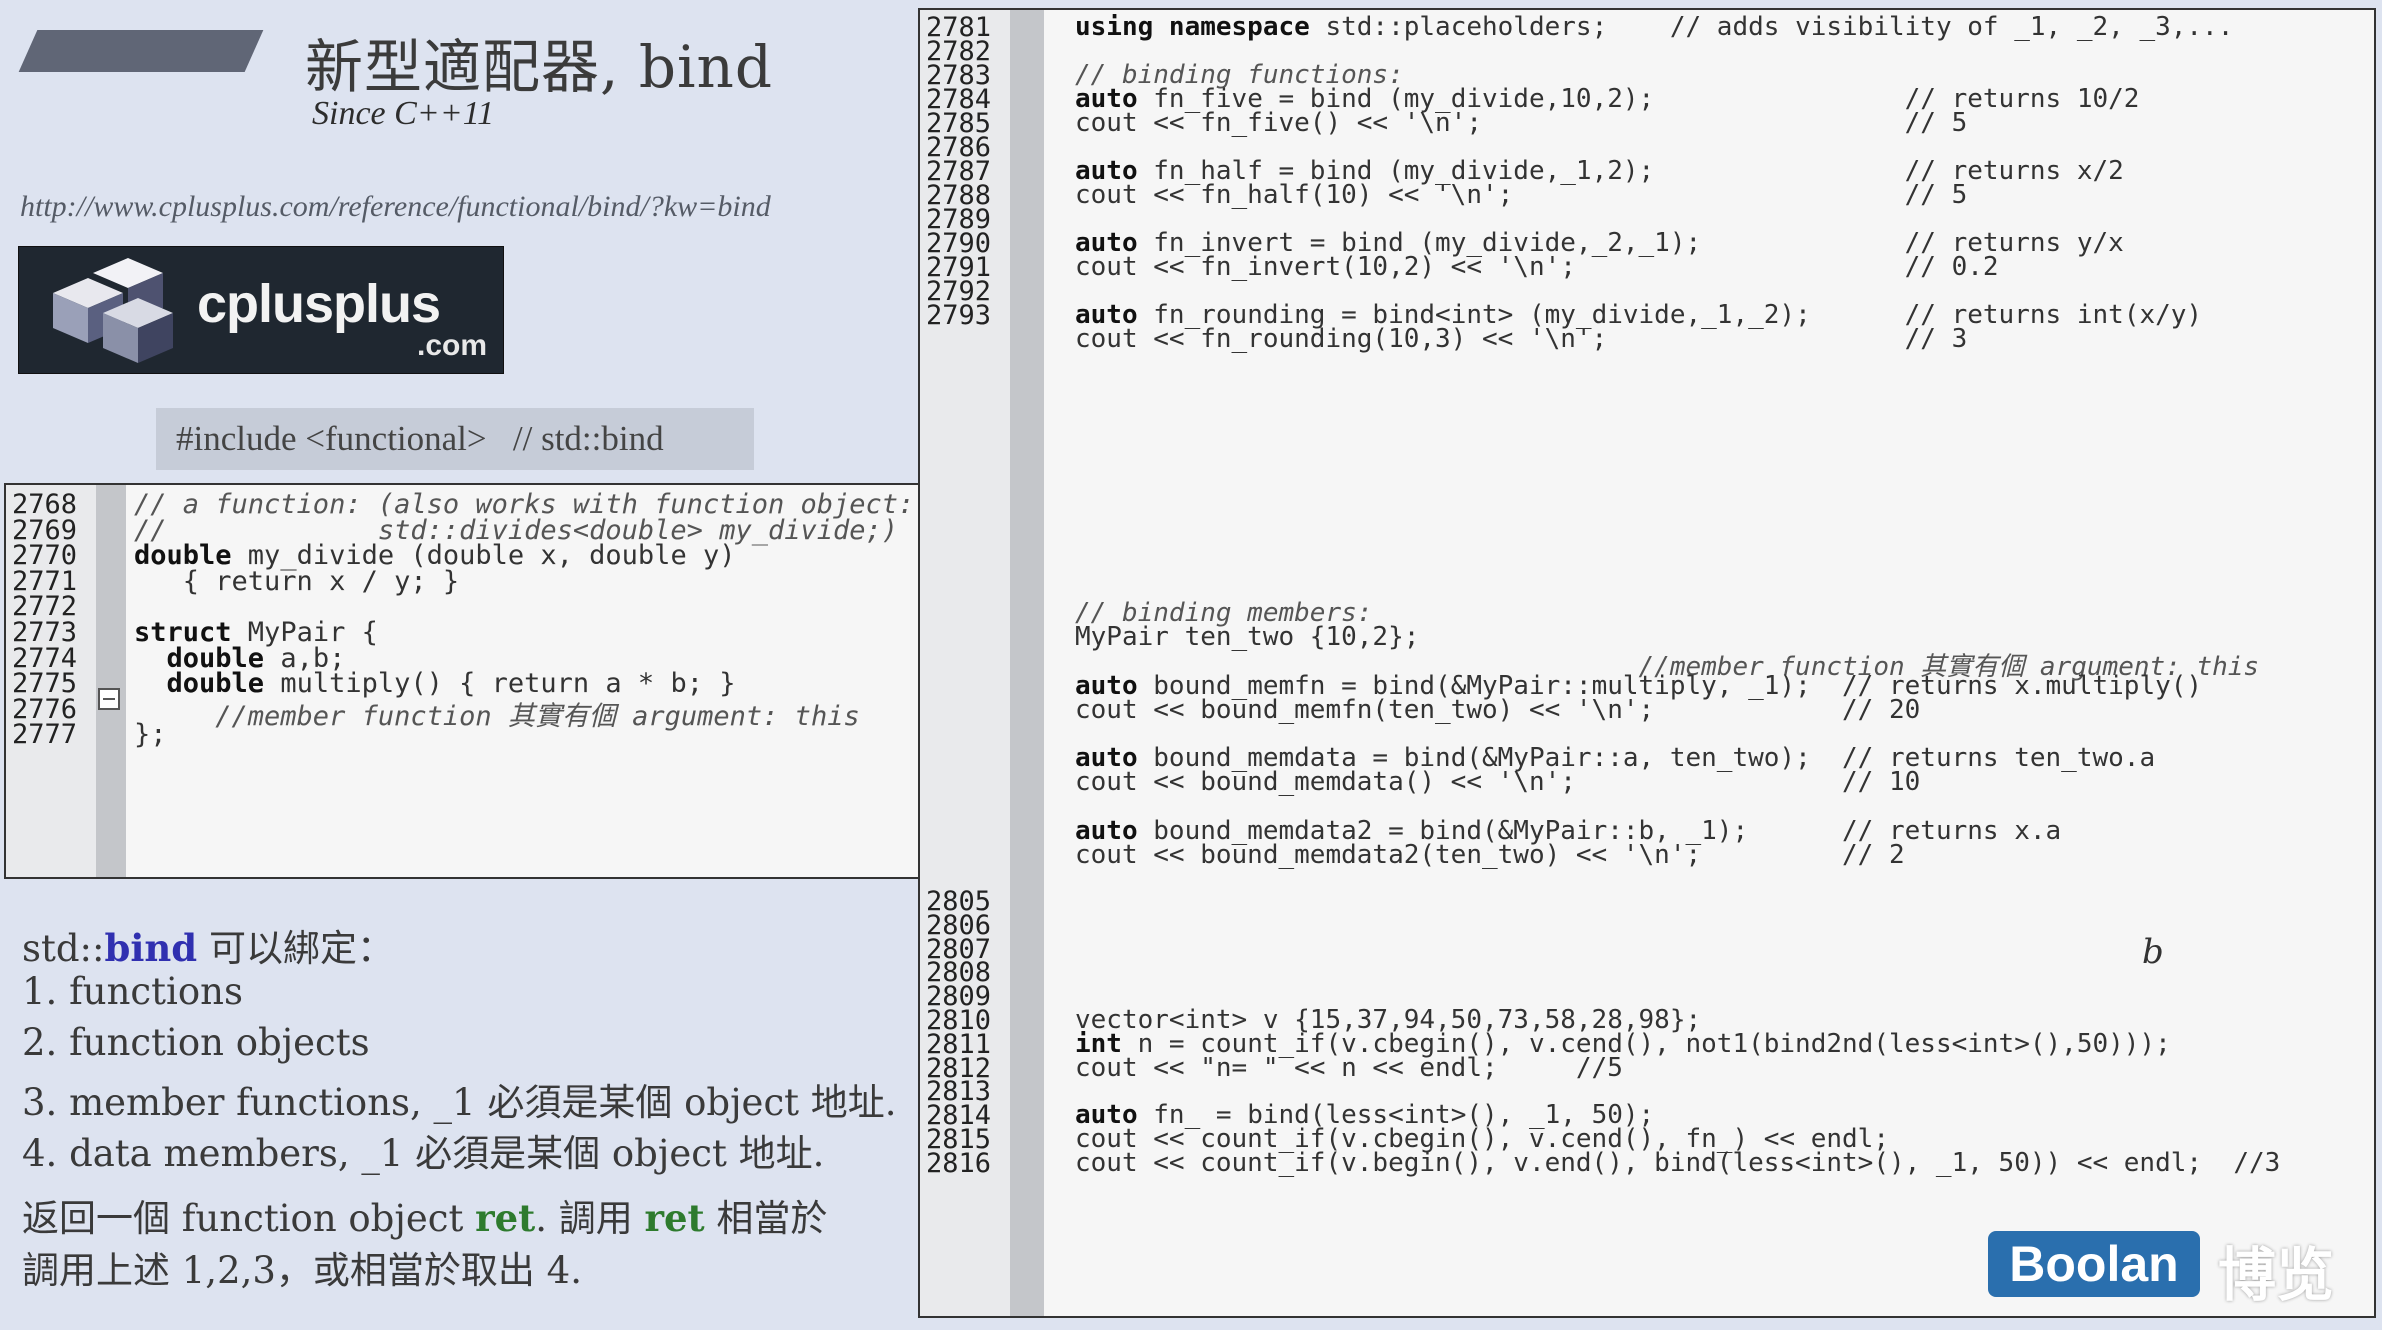 Image resolution: width=2382 pixels, height=1330 pixels. I want to click on logo-domain-text: .com, so click(452, 345).